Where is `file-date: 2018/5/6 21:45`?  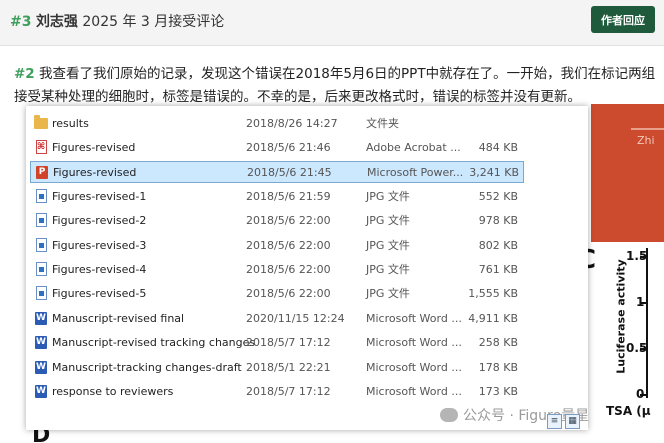
file-date: 2018/5/6 21:45 is located at coordinates (289, 172).